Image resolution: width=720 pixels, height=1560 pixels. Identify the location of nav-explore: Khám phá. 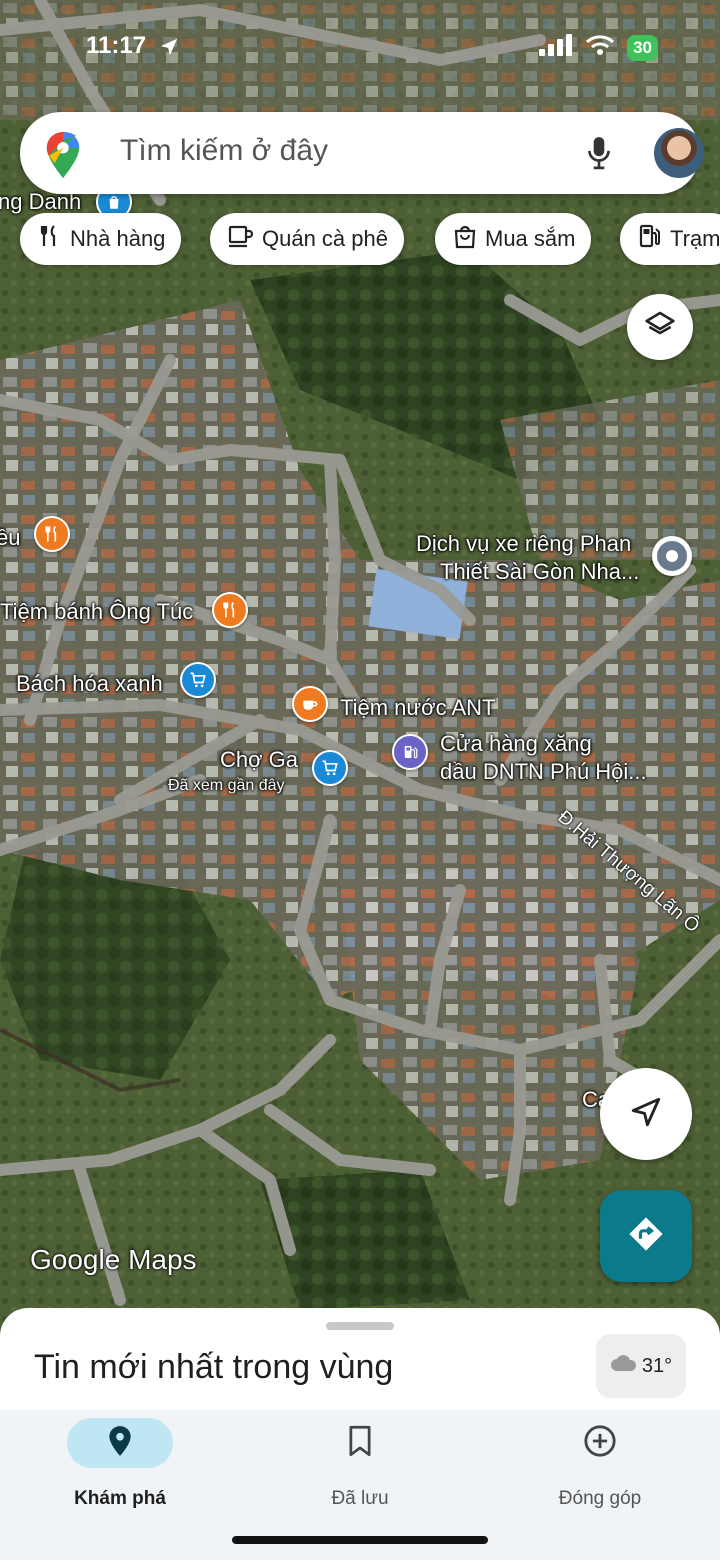
(120, 1465).